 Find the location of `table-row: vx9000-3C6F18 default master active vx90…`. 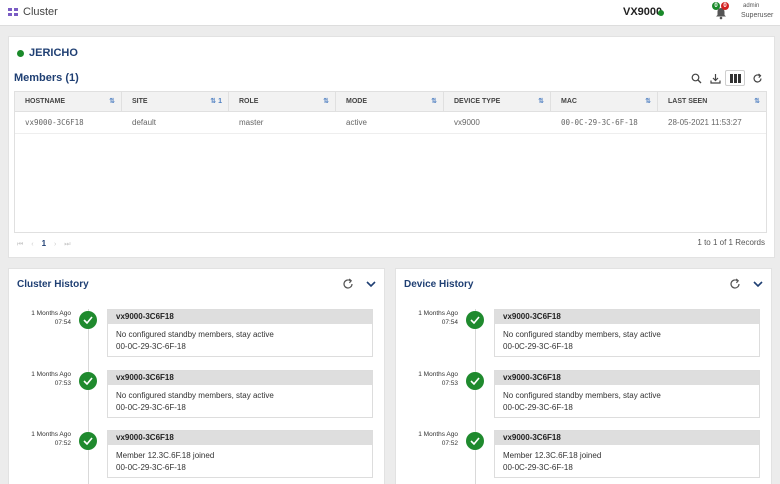

table-row: vx9000-3C6F18 default master active vx90… is located at coordinates (390, 123).